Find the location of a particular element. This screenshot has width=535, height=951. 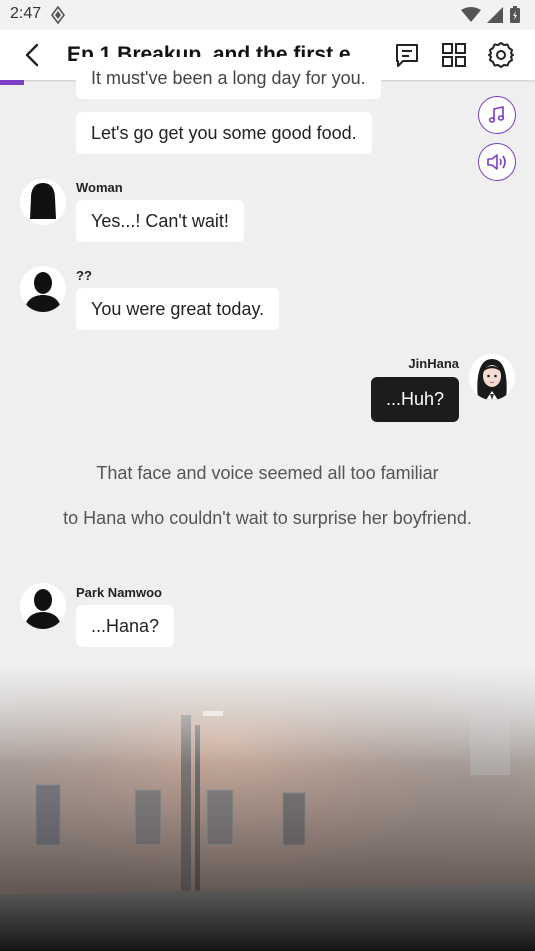

chat-log-icon is located at coordinates (407, 55).